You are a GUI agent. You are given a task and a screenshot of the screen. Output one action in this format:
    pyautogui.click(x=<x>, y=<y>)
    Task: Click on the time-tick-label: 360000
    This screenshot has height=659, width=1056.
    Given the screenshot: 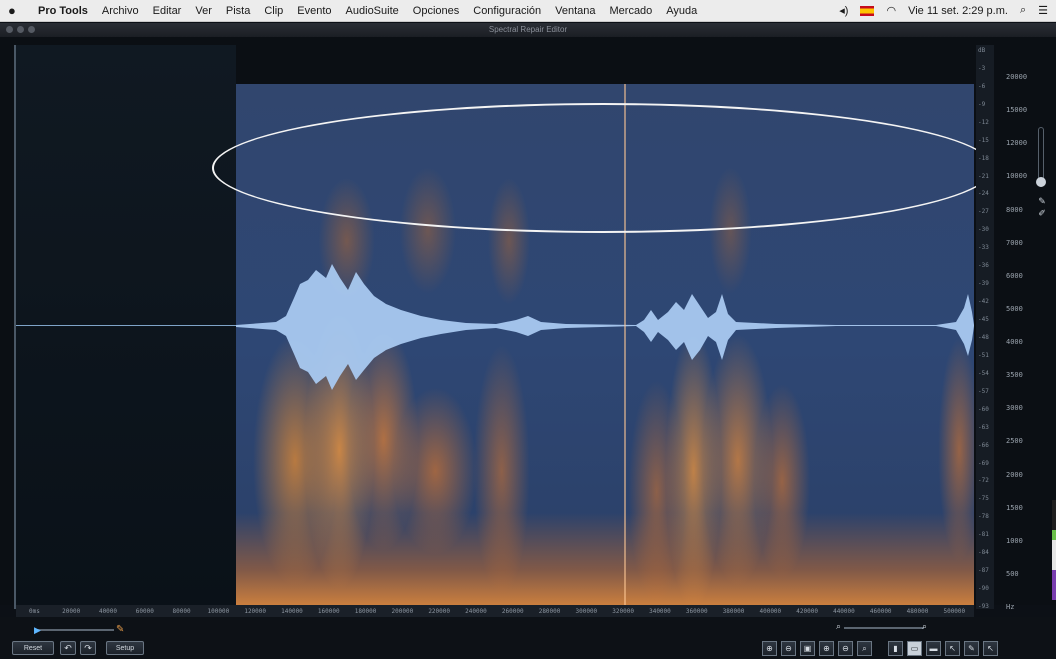 What is the action you would take?
    pyautogui.click(x=696, y=611)
    